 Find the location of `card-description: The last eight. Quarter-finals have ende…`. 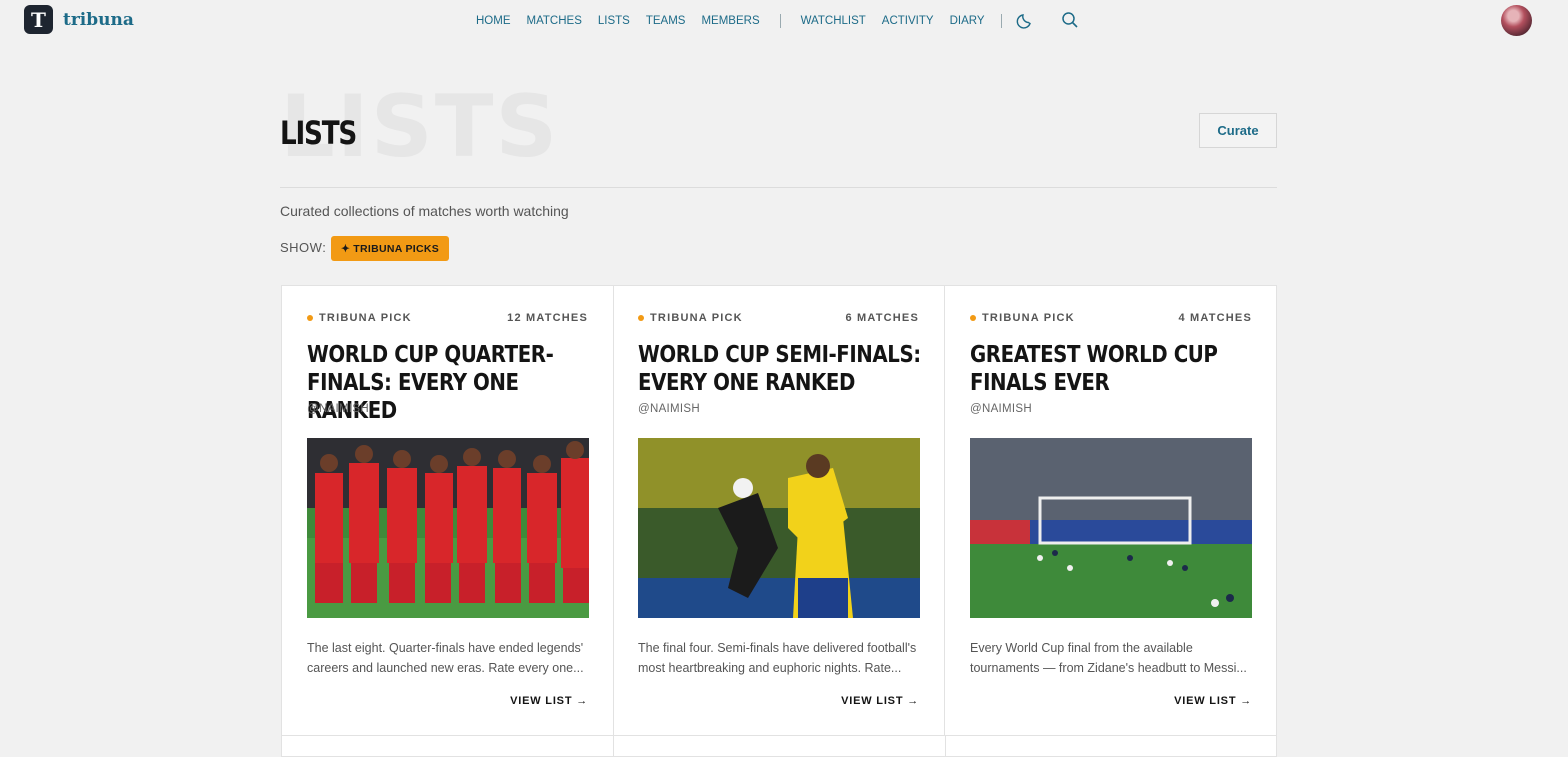

card-description: The last eight. Quarter-finals have ende… is located at coordinates (445, 658).